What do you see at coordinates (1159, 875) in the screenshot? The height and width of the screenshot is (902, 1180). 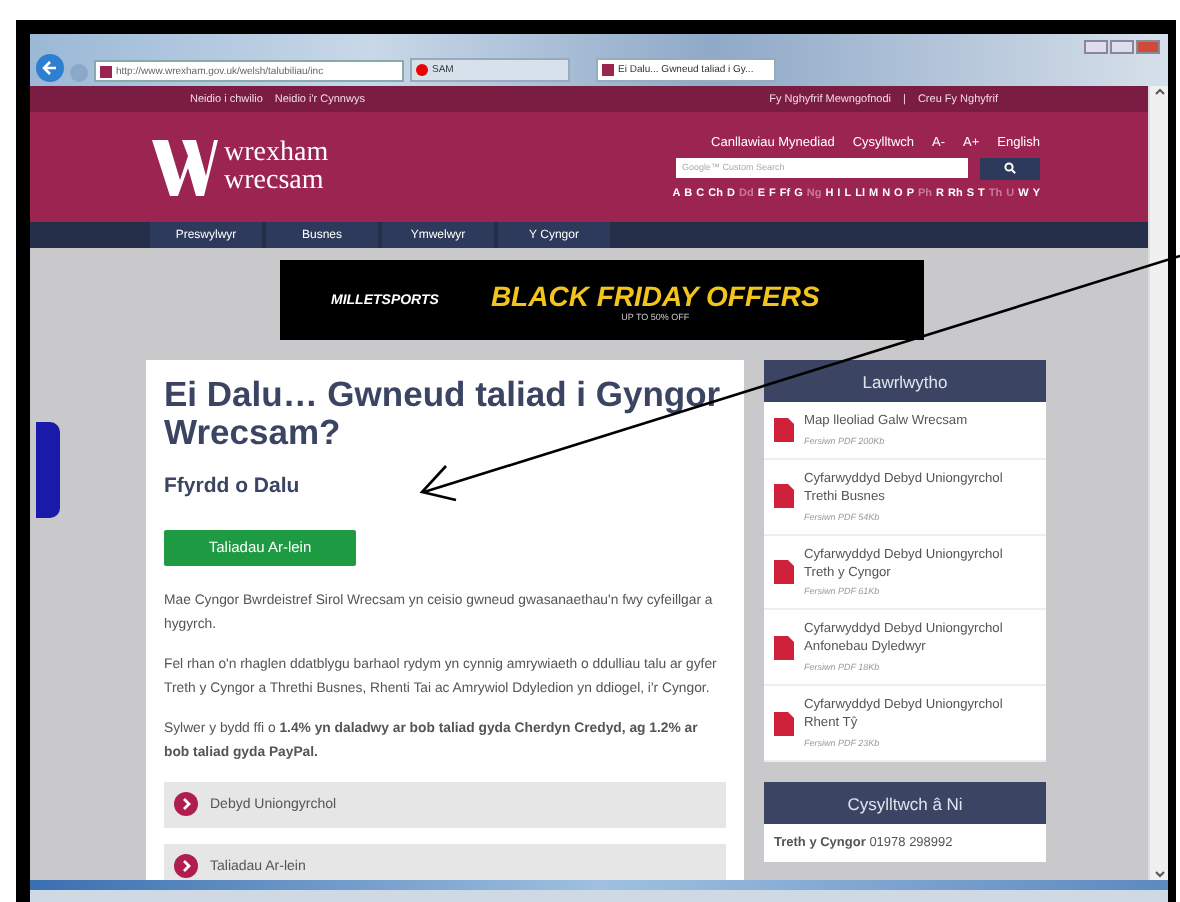 I see `scroll-down-icon` at bounding box center [1159, 875].